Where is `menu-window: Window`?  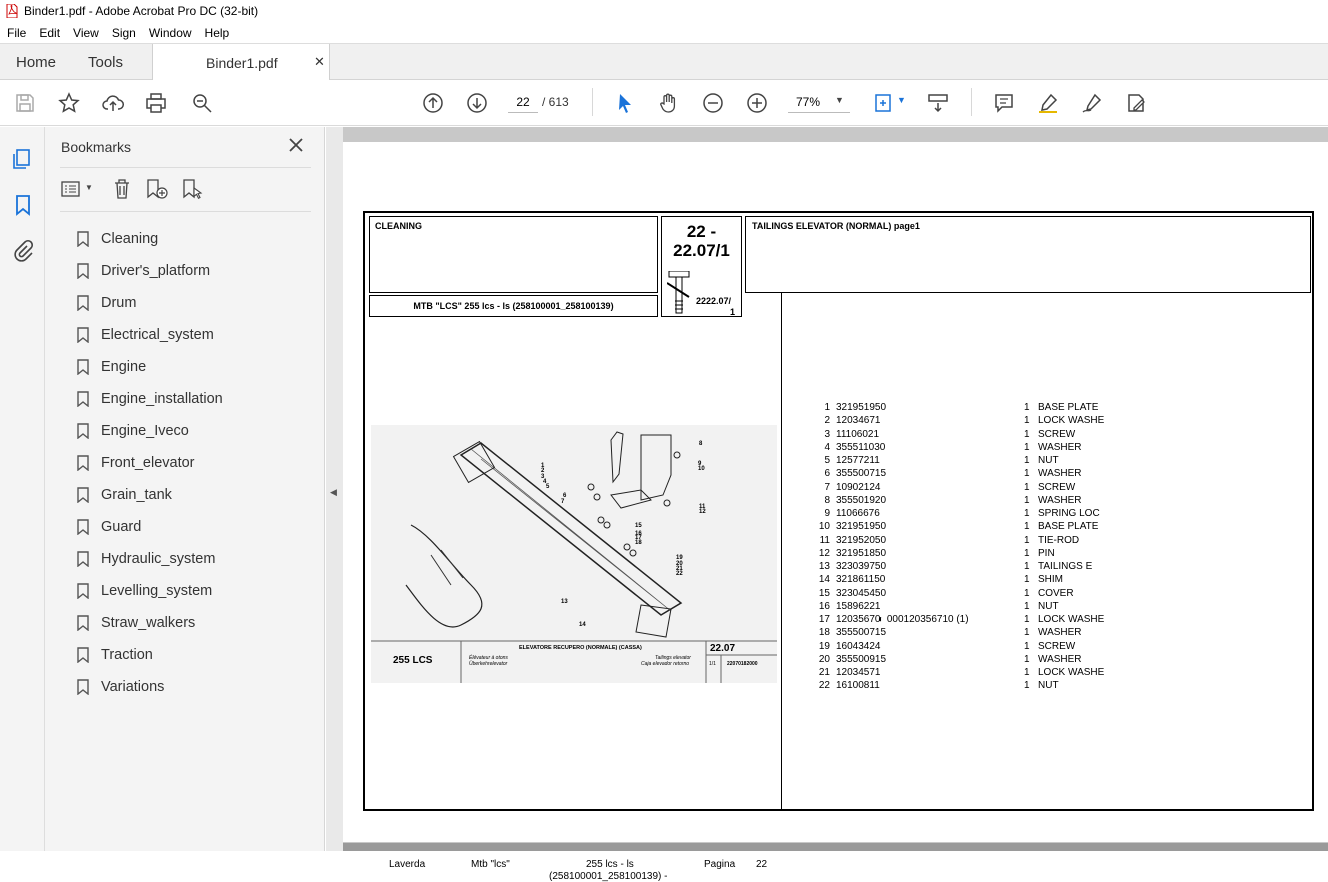 menu-window: Window is located at coordinates (170, 33).